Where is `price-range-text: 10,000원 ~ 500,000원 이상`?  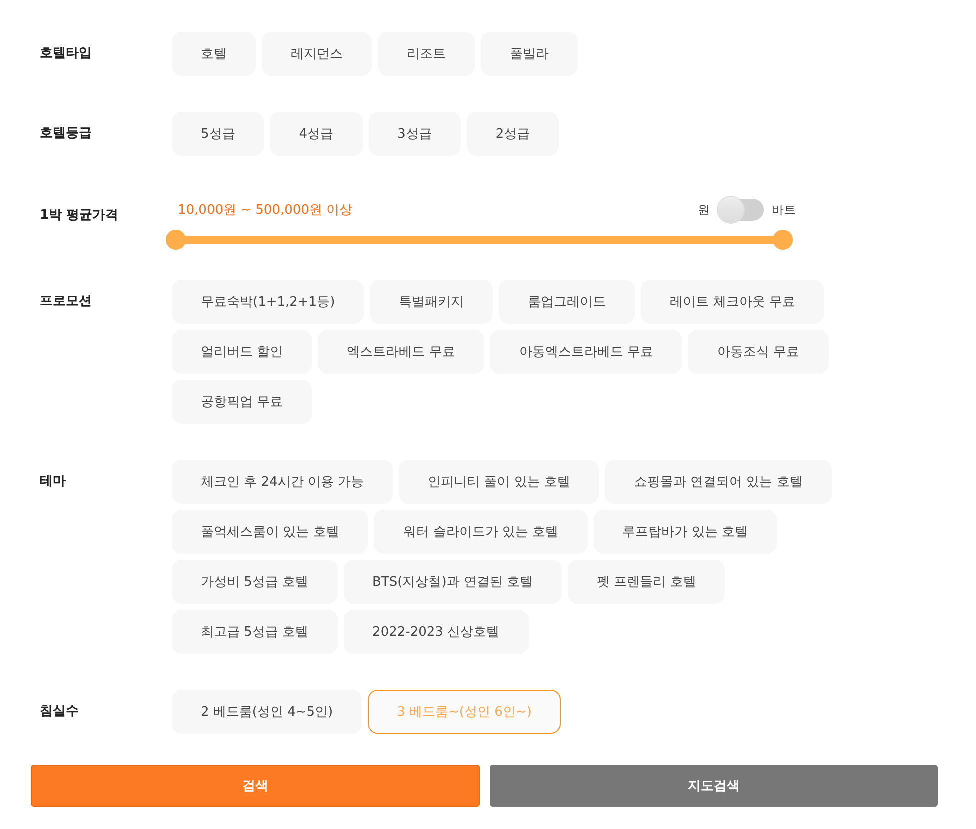 price-range-text: 10,000원 ~ 500,000원 이상 is located at coordinates (265, 210).